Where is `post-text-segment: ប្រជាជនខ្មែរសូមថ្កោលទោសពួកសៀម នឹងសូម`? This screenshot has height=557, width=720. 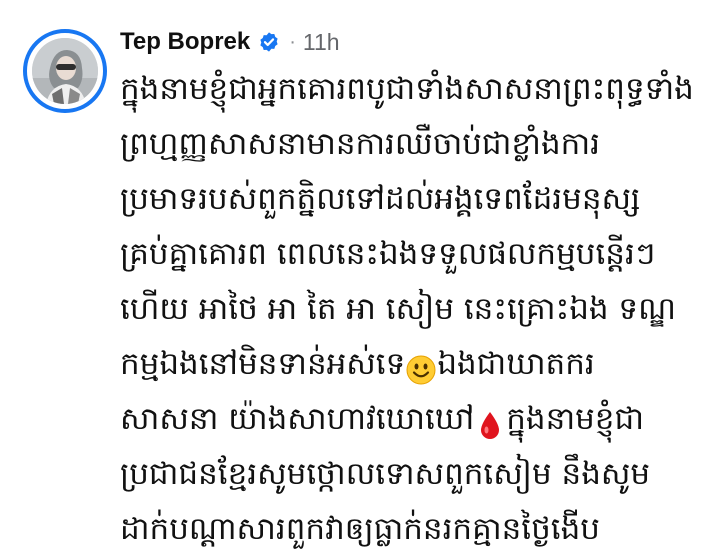
post-text-segment: ប្រជាជនខ្មែរសូមថ្កោលទោសពួកសៀម នឹងសូម is located at coordinates (385, 474).